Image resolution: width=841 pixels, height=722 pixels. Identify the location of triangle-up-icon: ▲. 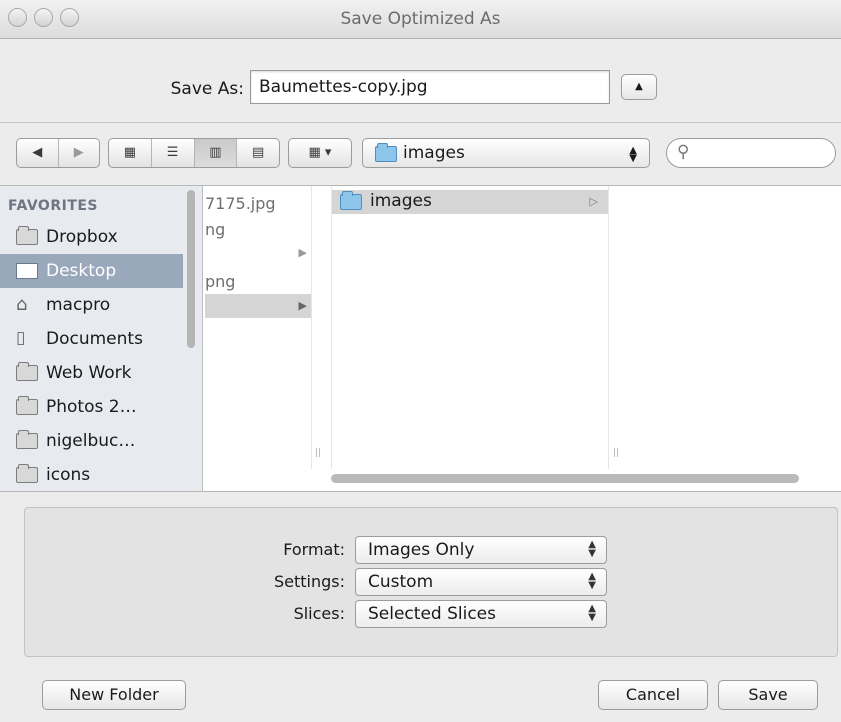
(639, 86).